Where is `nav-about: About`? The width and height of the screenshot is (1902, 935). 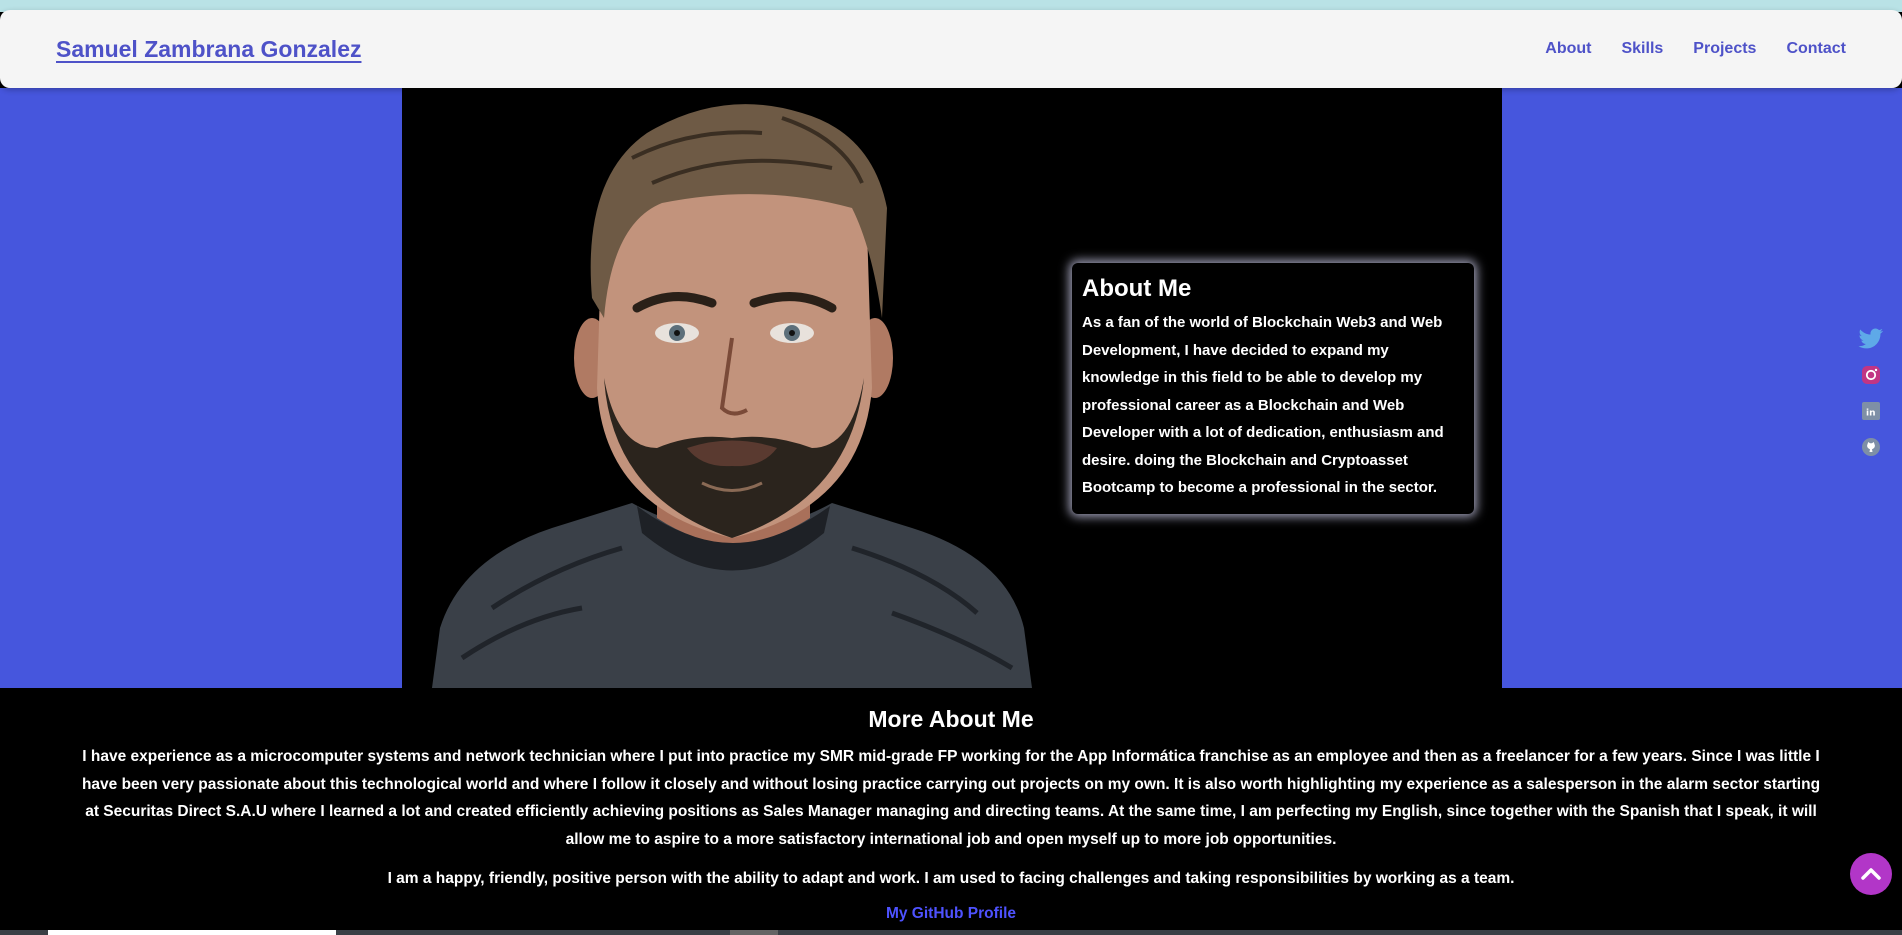
nav-about: About is located at coordinates (1568, 49).